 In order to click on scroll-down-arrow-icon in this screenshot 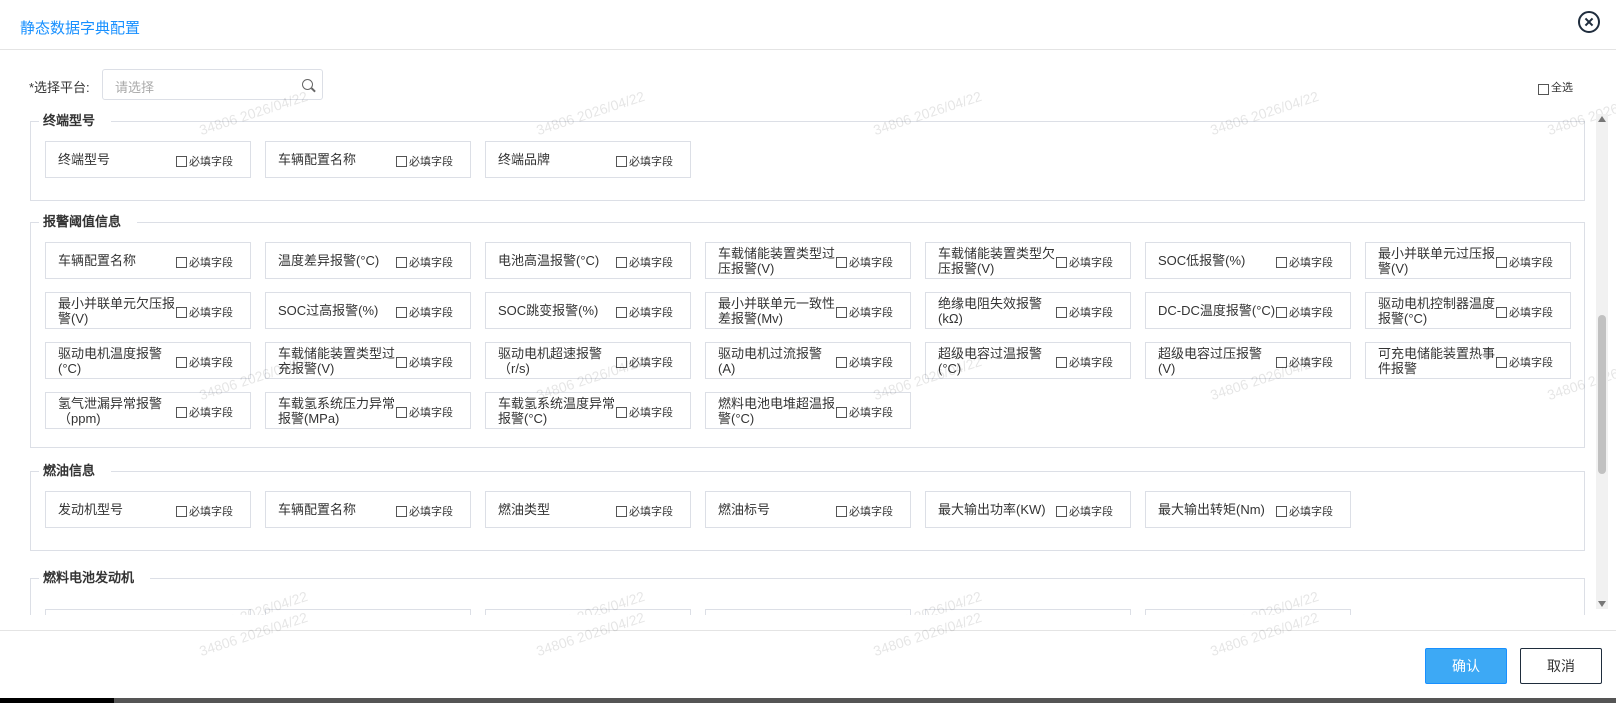, I will do `click(1602, 604)`.